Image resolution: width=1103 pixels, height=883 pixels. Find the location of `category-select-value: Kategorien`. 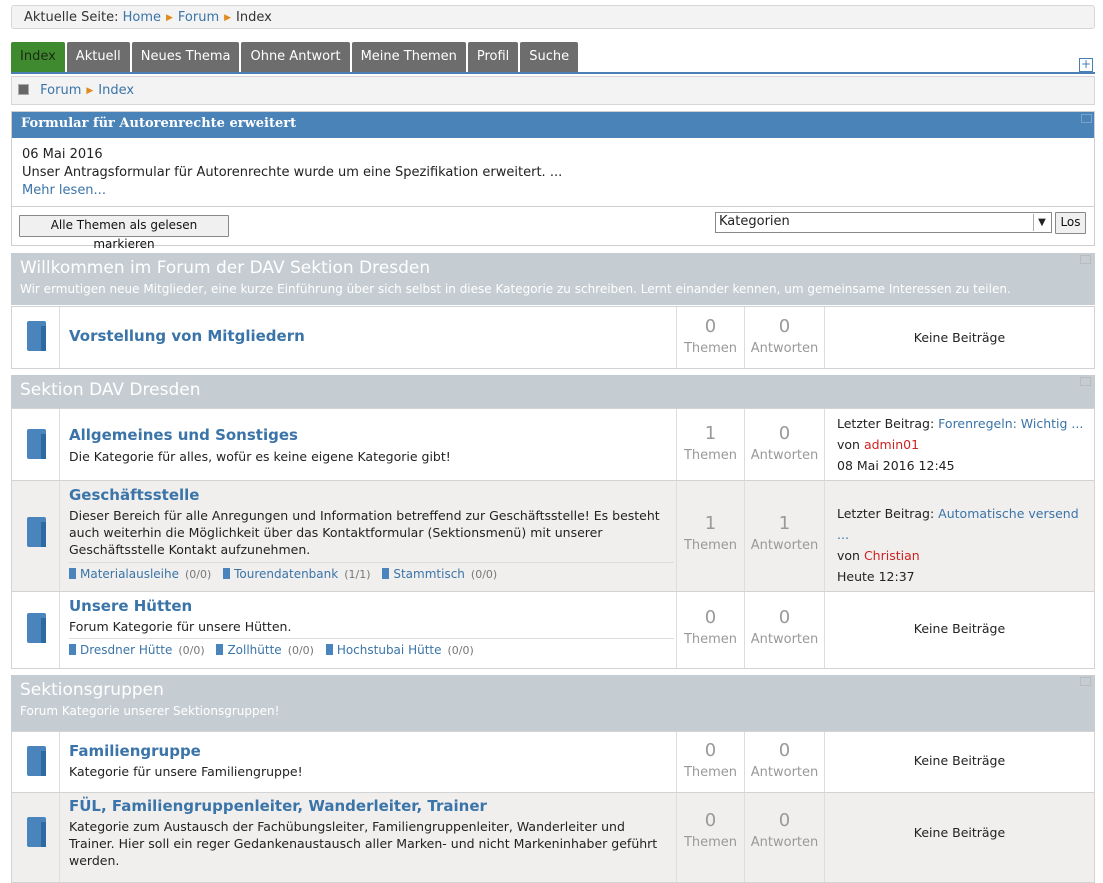

category-select-value: Kategorien is located at coordinates (754, 221).